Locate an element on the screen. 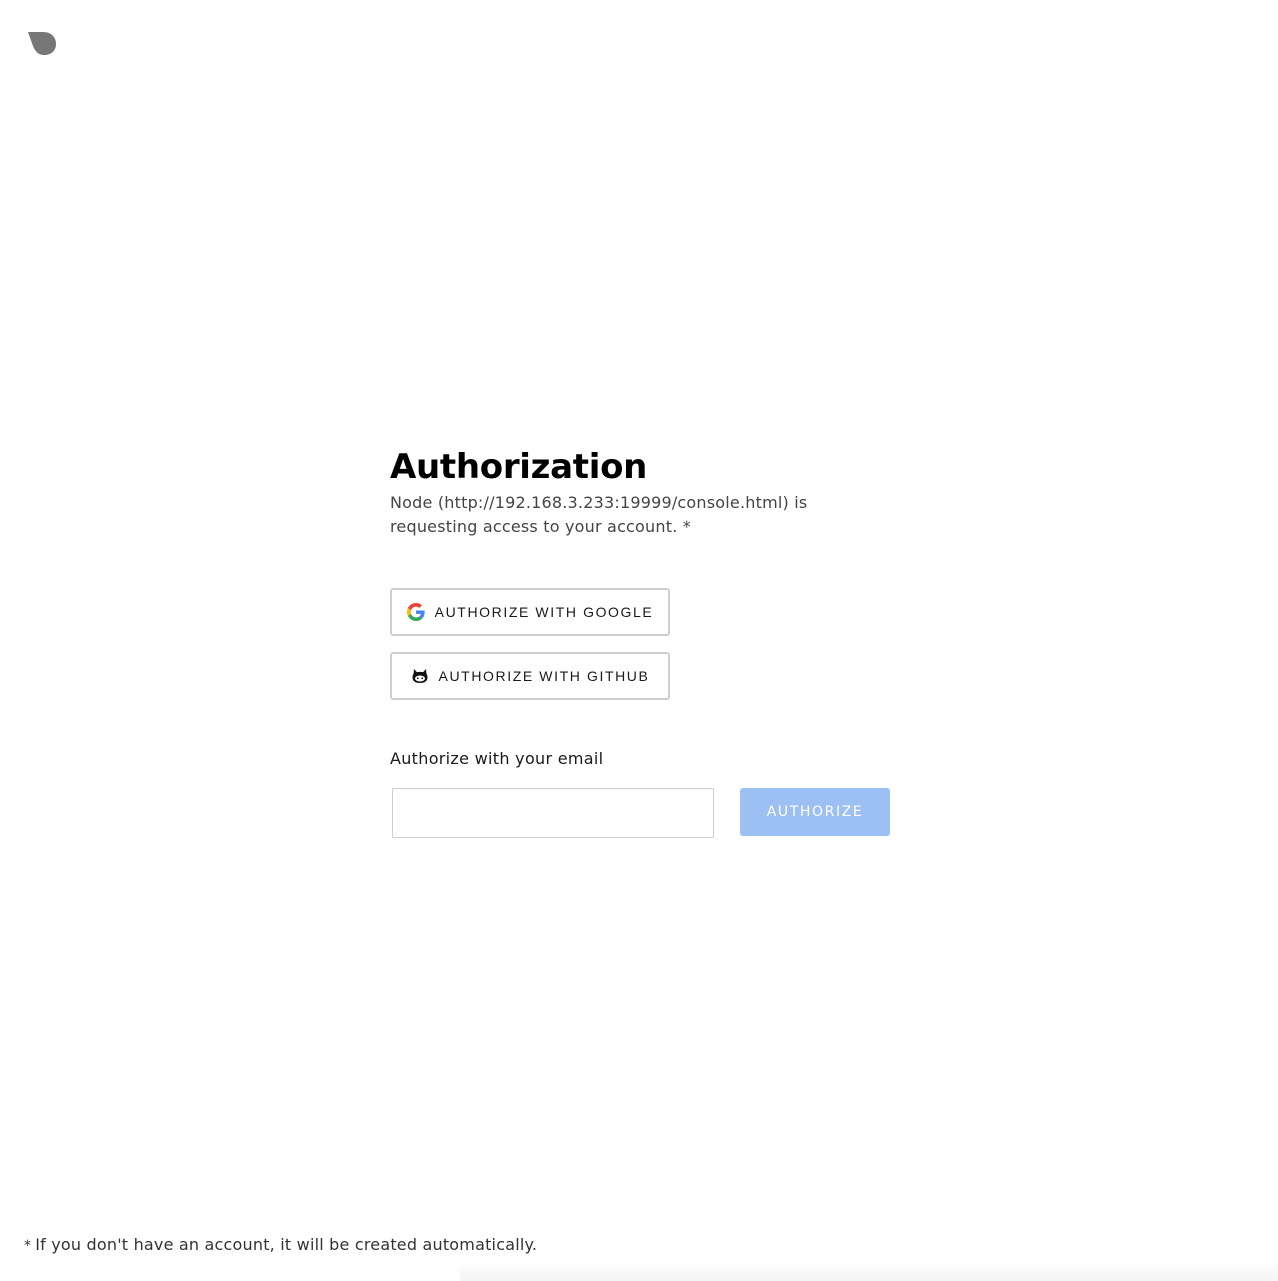 The height and width of the screenshot is (1281, 1278). google-button-label: AUTHORIZE WITH GOOGLE is located at coordinates (544, 612).